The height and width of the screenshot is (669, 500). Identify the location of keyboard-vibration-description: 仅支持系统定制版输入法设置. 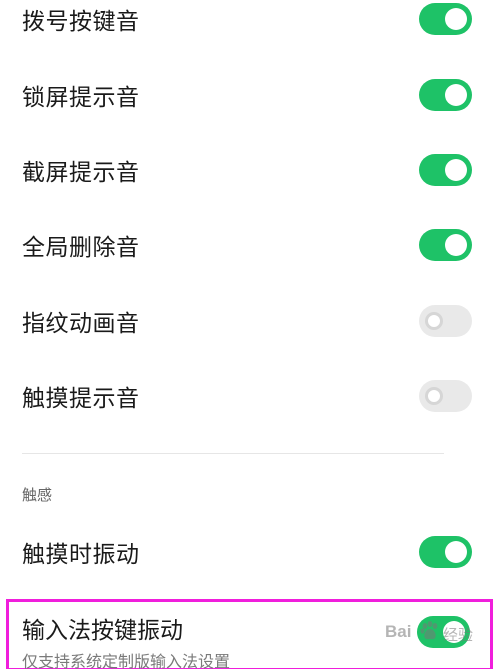
(126, 660).